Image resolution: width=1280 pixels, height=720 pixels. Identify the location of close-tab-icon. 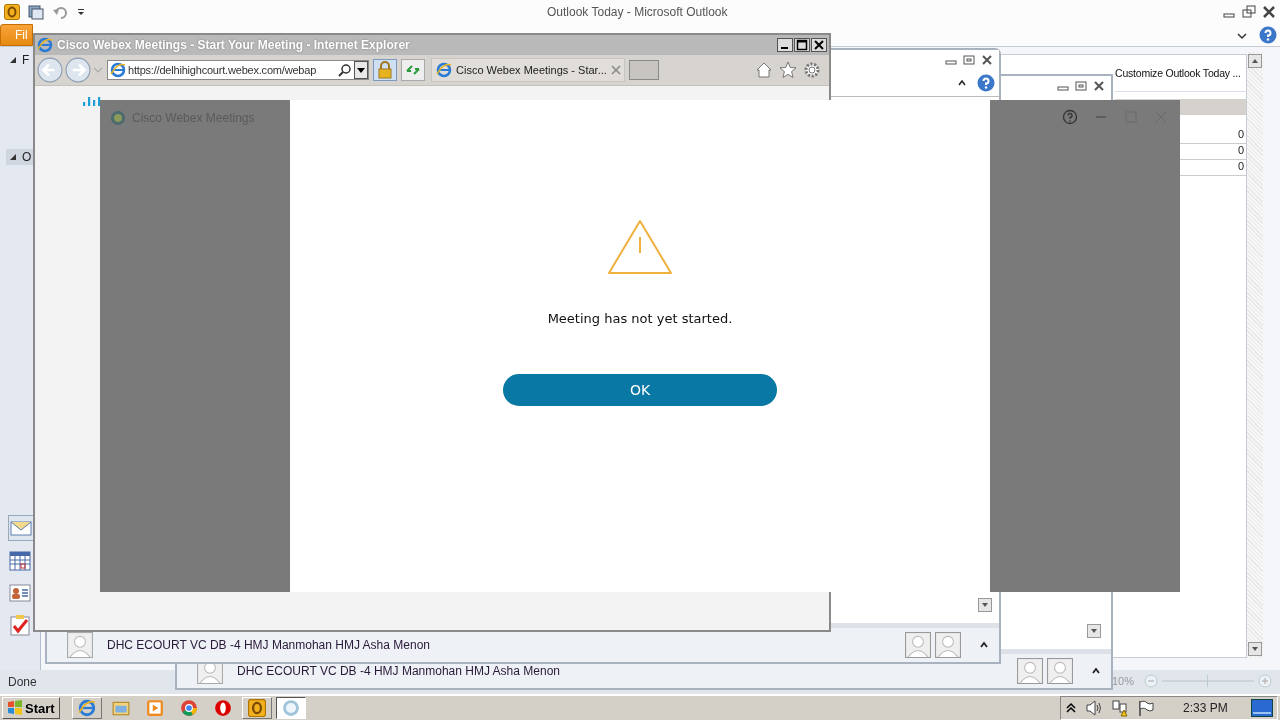
(615, 70).